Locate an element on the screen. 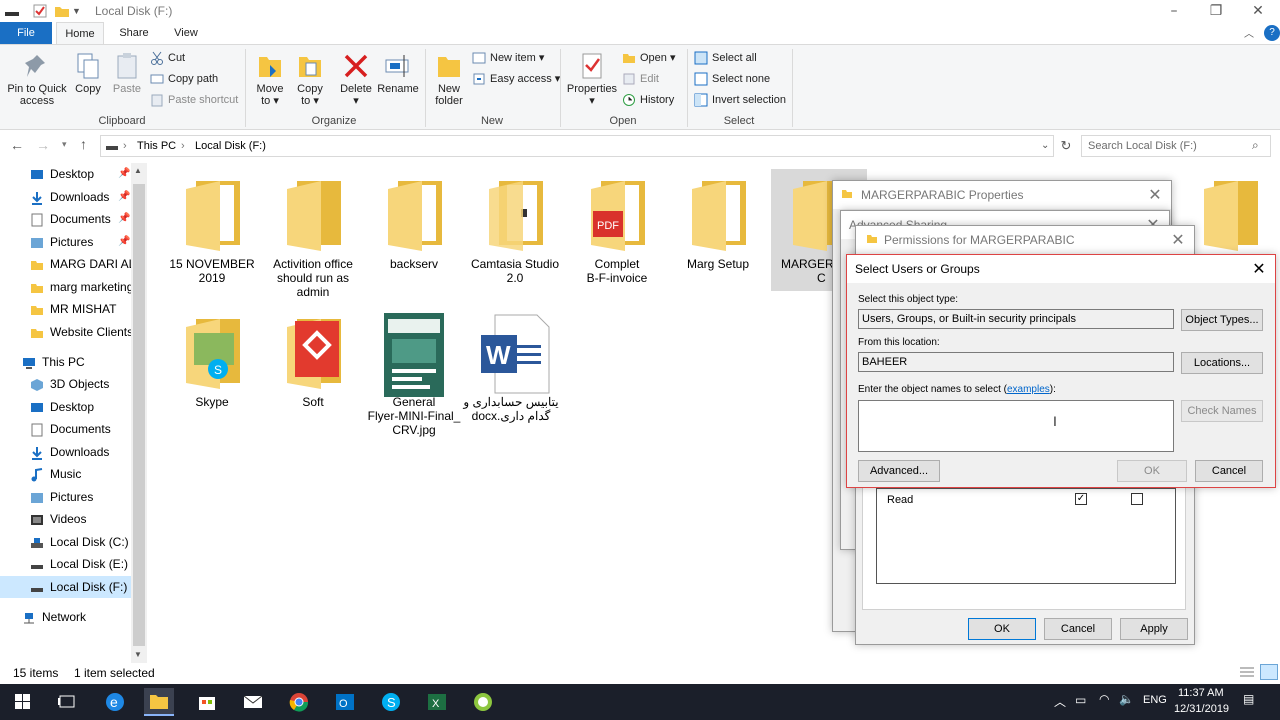 This screenshot has height=720, width=1280. task-view-icon is located at coordinates (67, 702).